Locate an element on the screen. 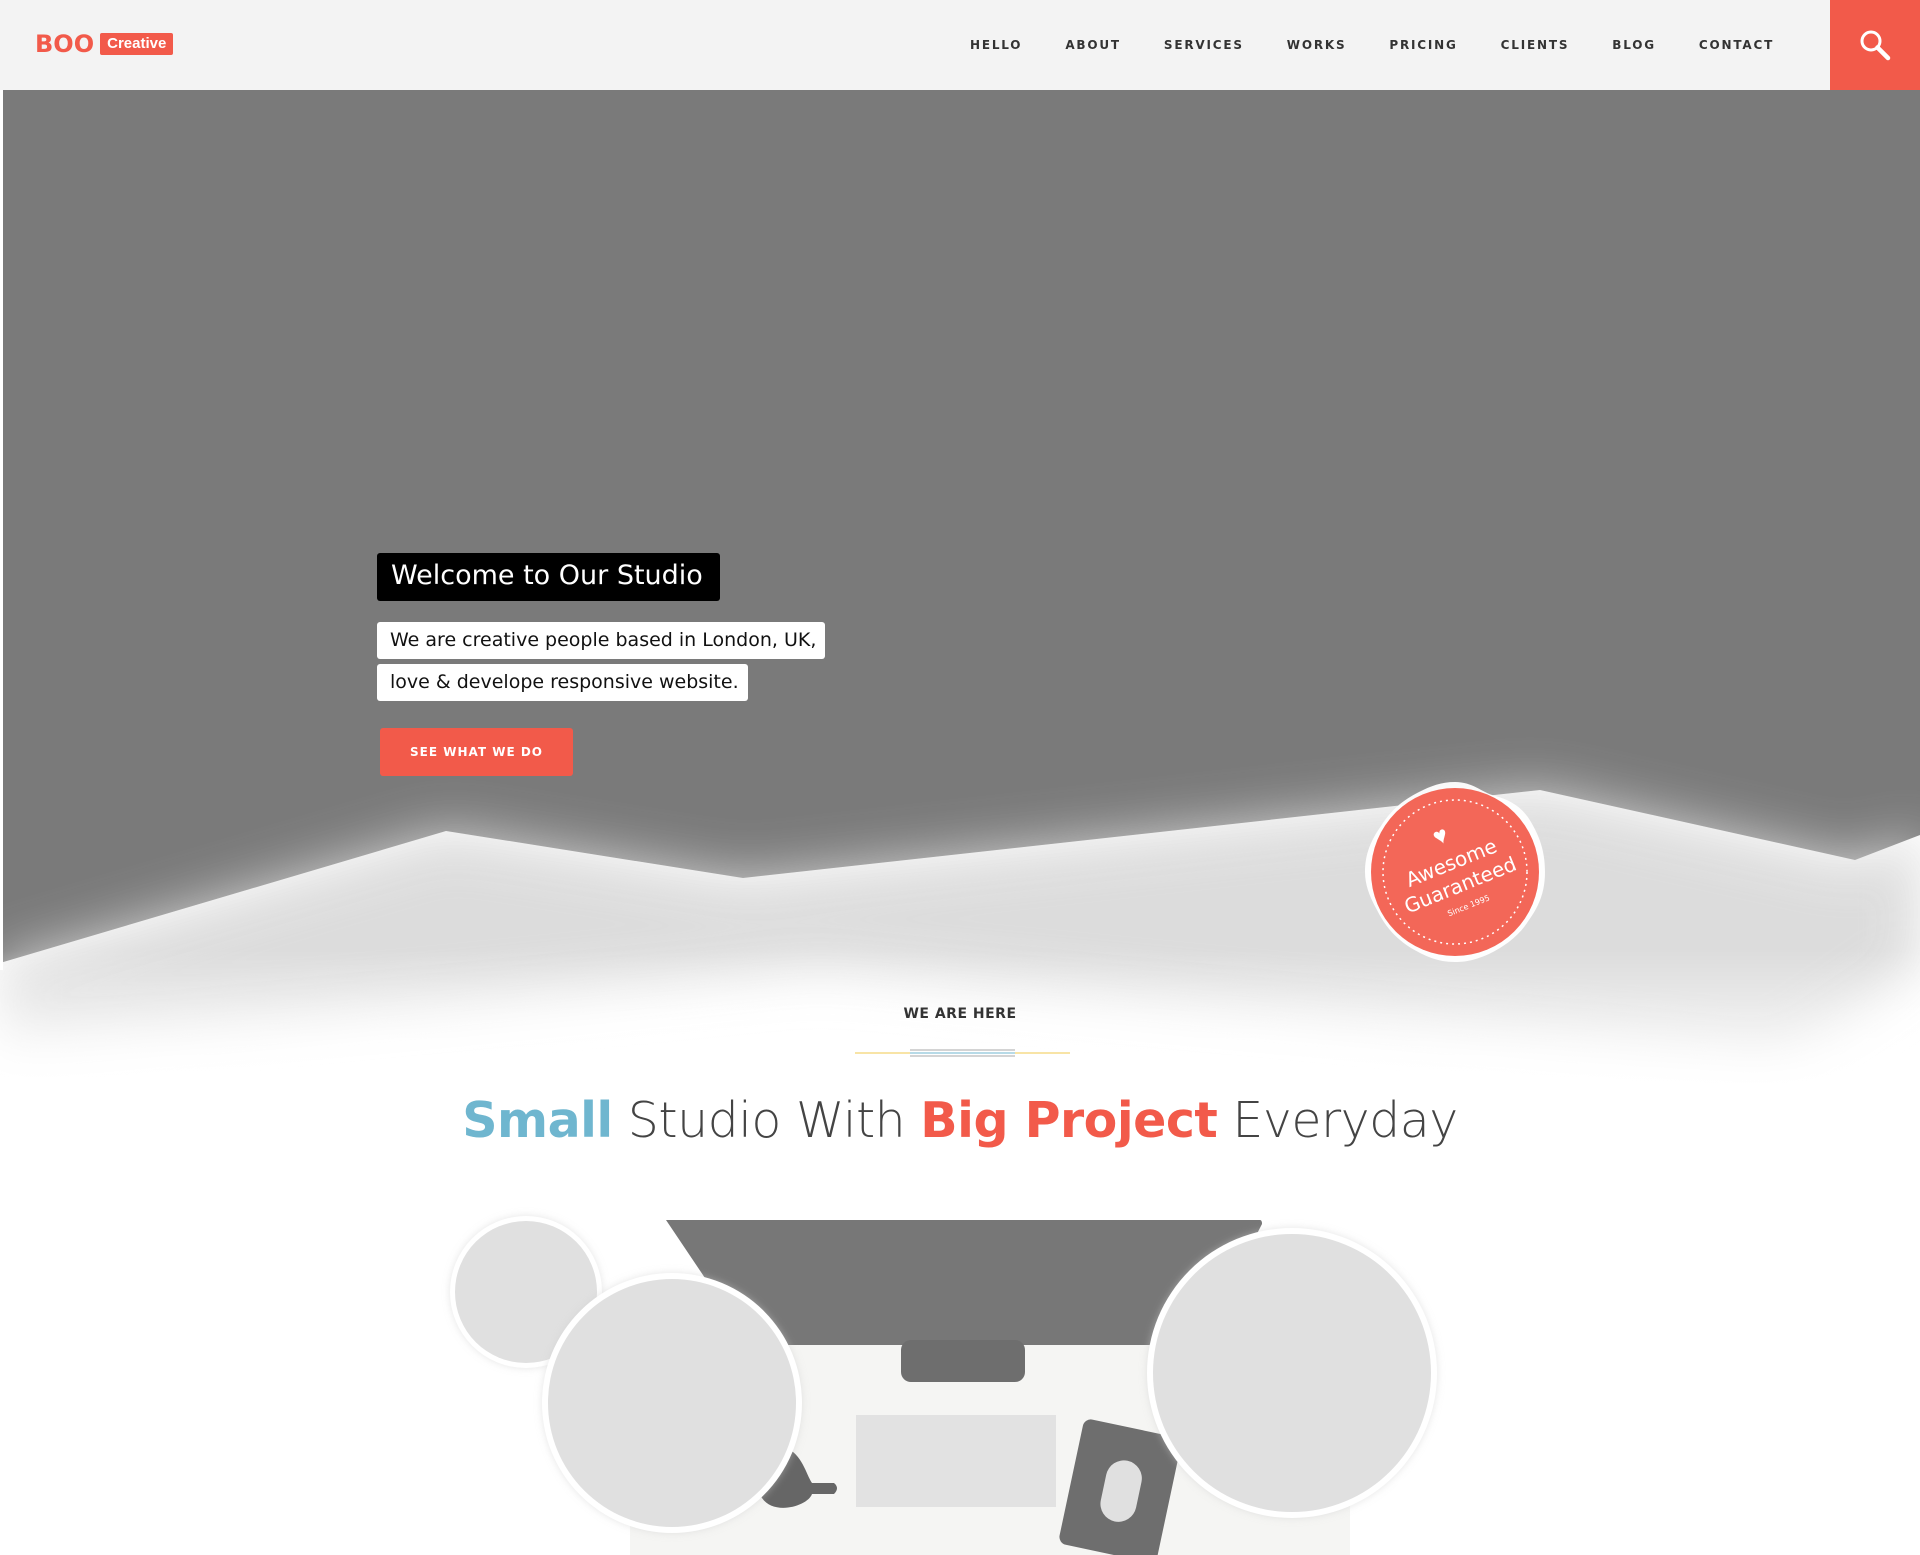 The width and height of the screenshot is (1920, 1555). logo: BOO Creative is located at coordinates (104, 44).